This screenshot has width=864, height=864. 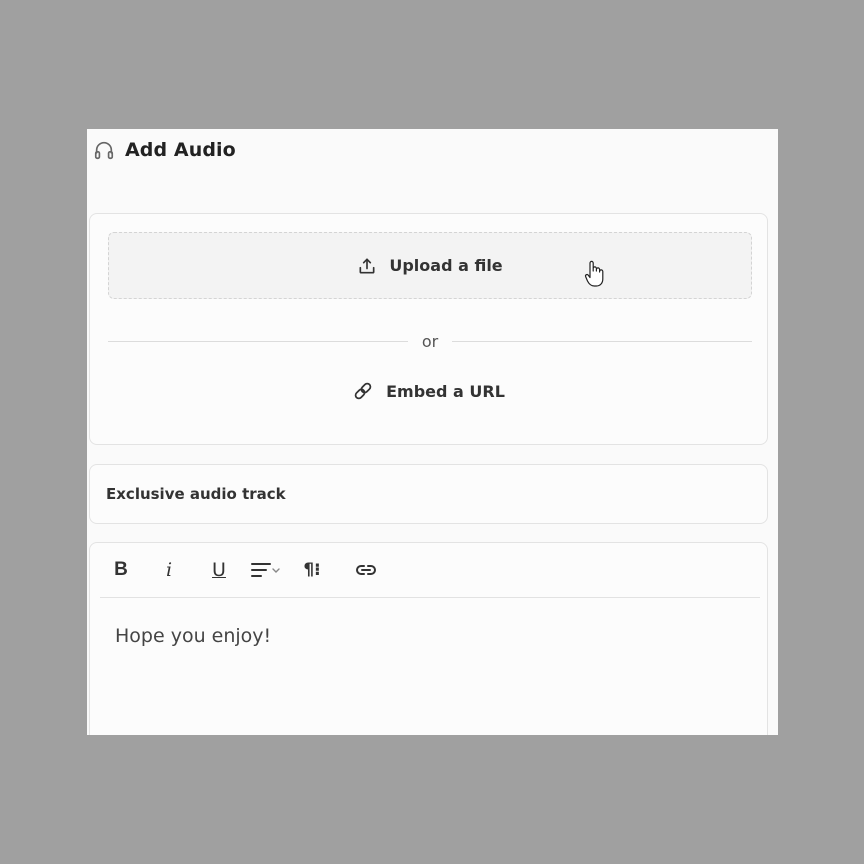 What do you see at coordinates (193, 636) in the screenshot?
I see `editor-body-text: Hope you enjoy!` at bounding box center [193, 636].